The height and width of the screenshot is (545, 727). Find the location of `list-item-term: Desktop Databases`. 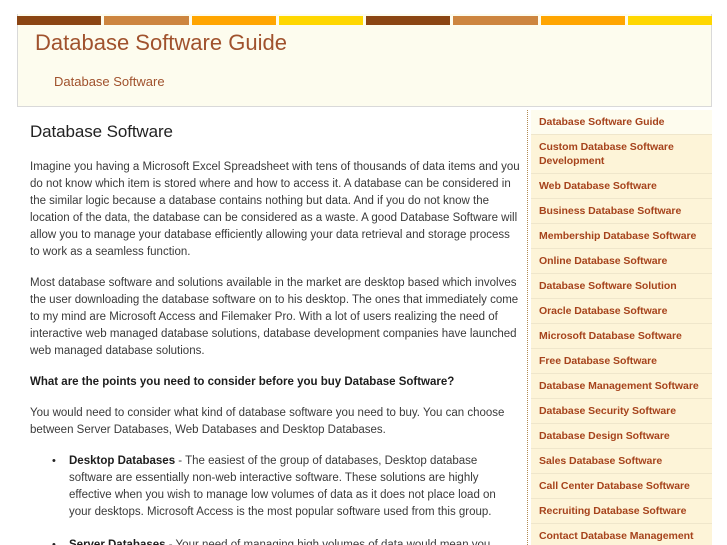

list-item-term: Desktop Databases is located at coordinates (122, 461).